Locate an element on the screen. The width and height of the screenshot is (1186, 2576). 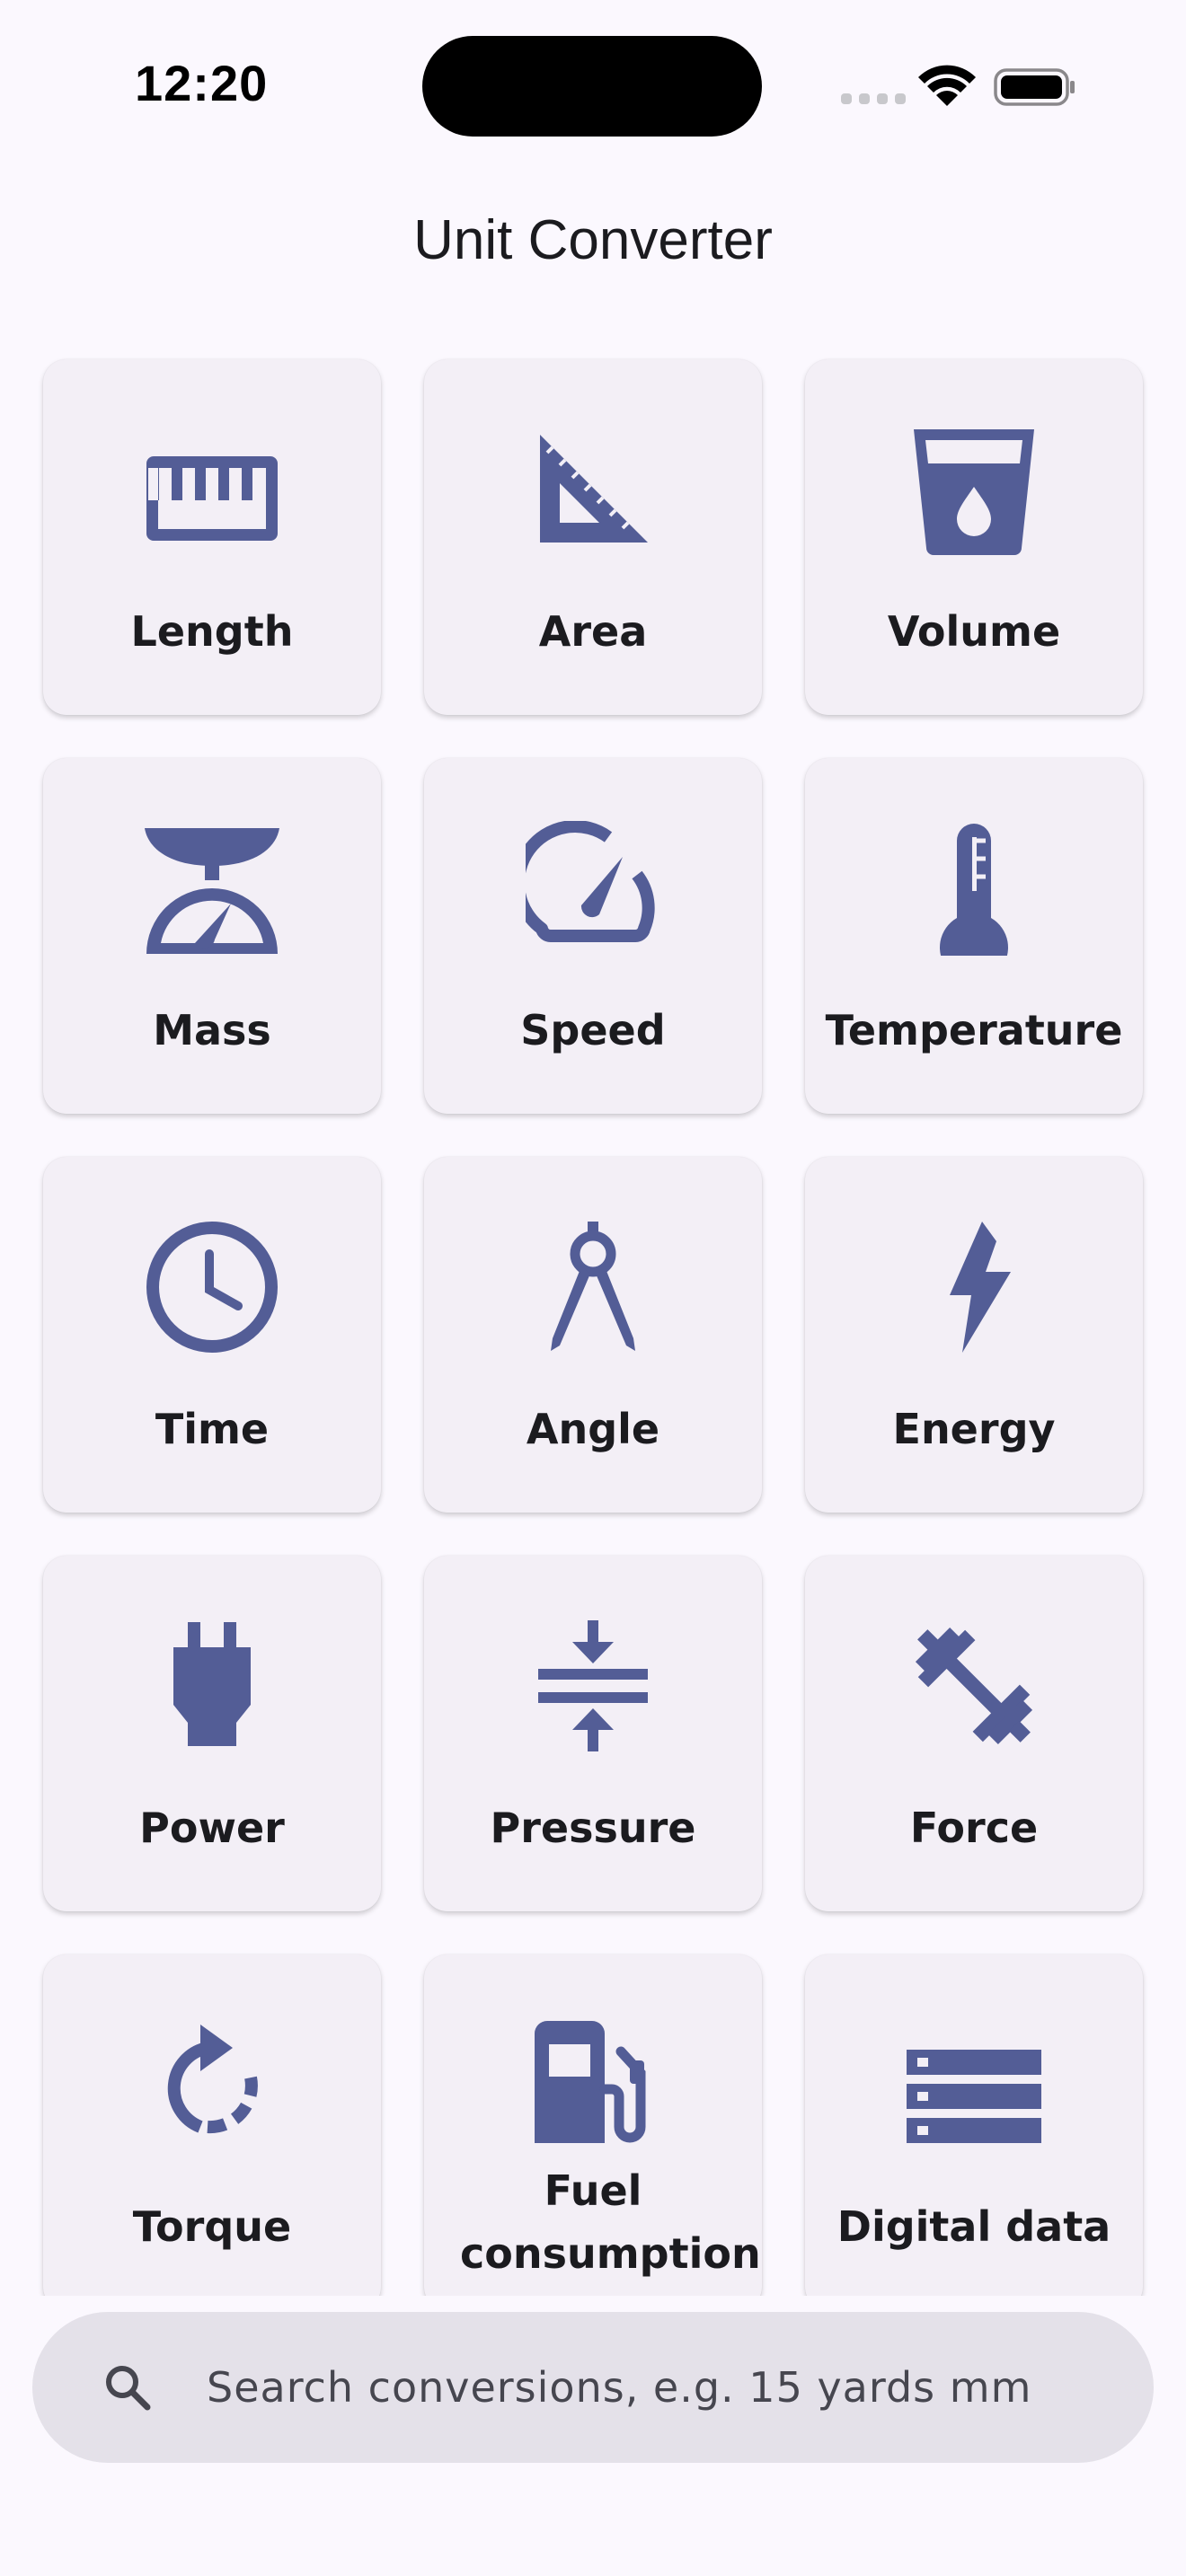
category-label: Force is located at coordinates (974, 1828).